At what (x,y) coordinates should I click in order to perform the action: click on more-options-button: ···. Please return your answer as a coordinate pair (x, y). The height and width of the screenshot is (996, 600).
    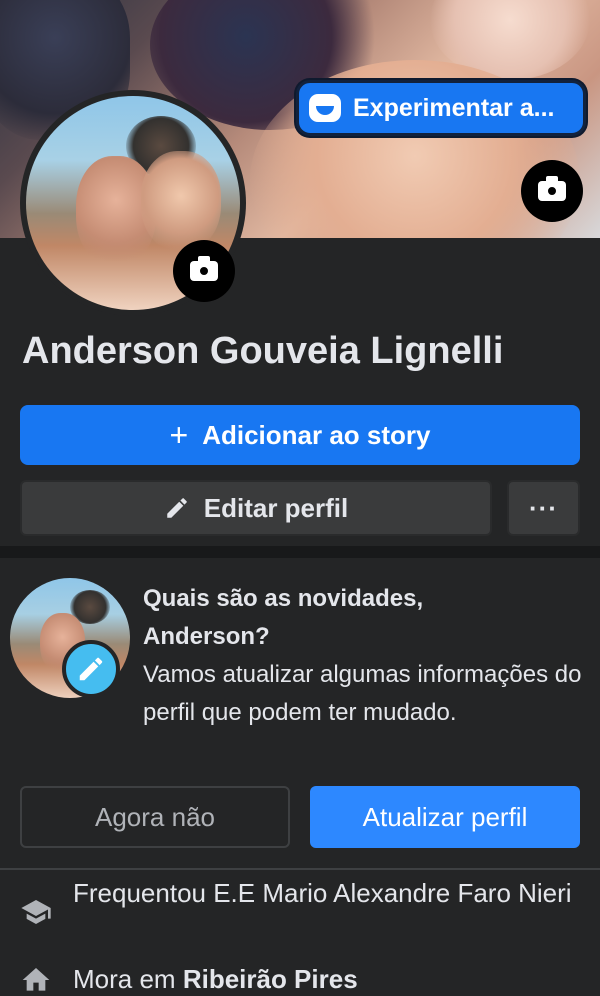
    Looking at the image, I should click on (543, 508).